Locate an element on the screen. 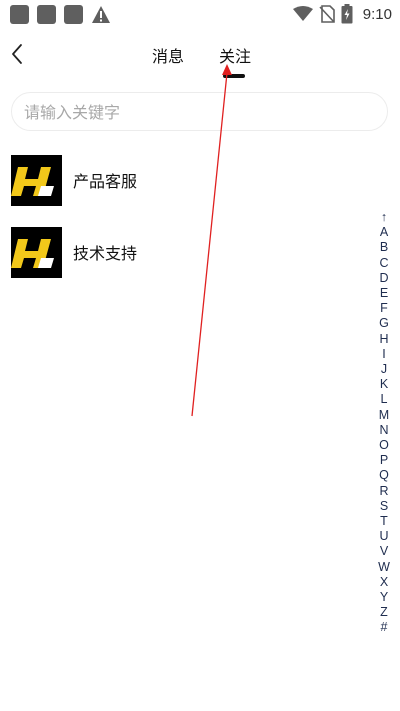 The height and width of the screenshot is (711, 400). no-sim-icon is located at coordinates (327, 14).